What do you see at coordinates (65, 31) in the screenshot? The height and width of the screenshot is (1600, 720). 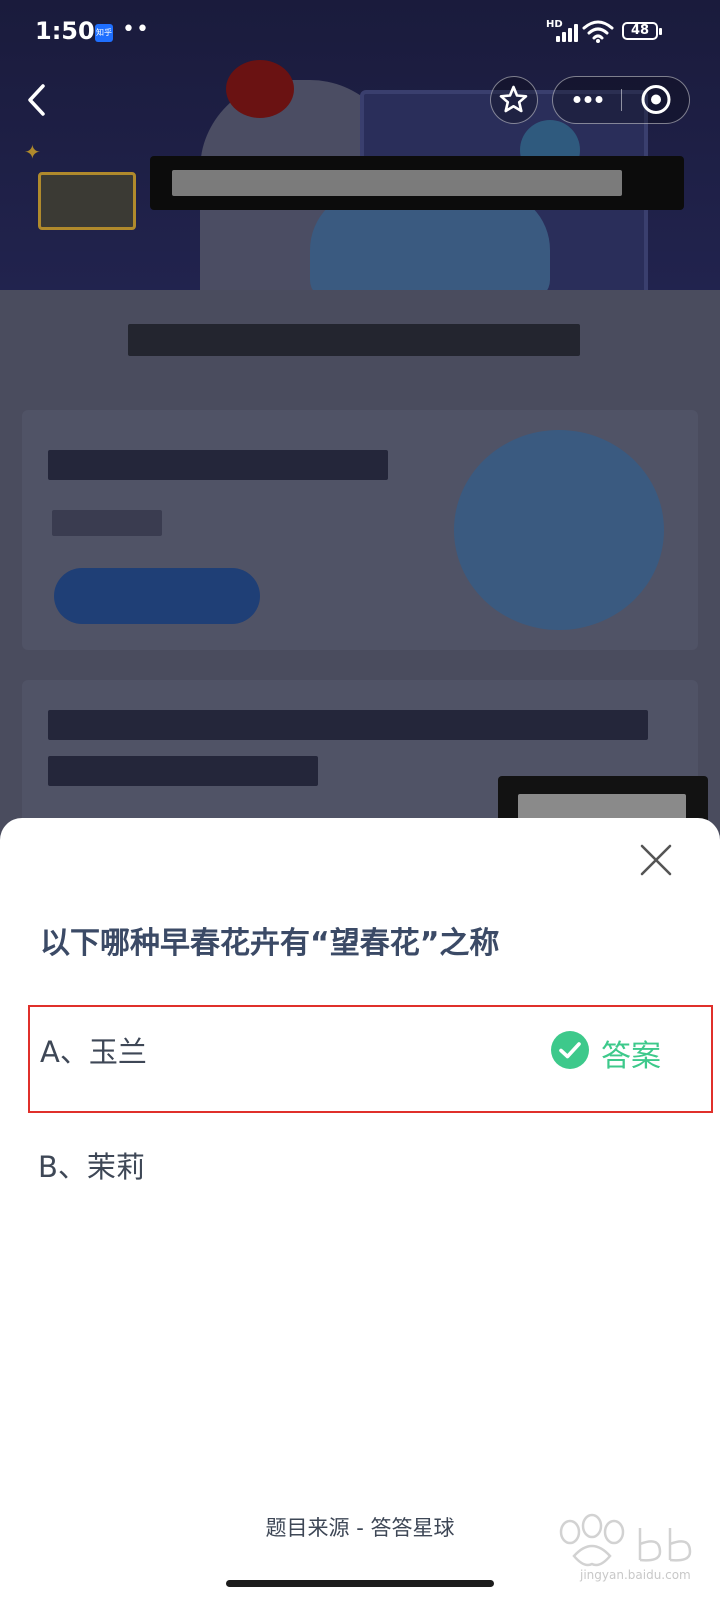 I see `status-time: 1:50` at bounding box center [65, 31].